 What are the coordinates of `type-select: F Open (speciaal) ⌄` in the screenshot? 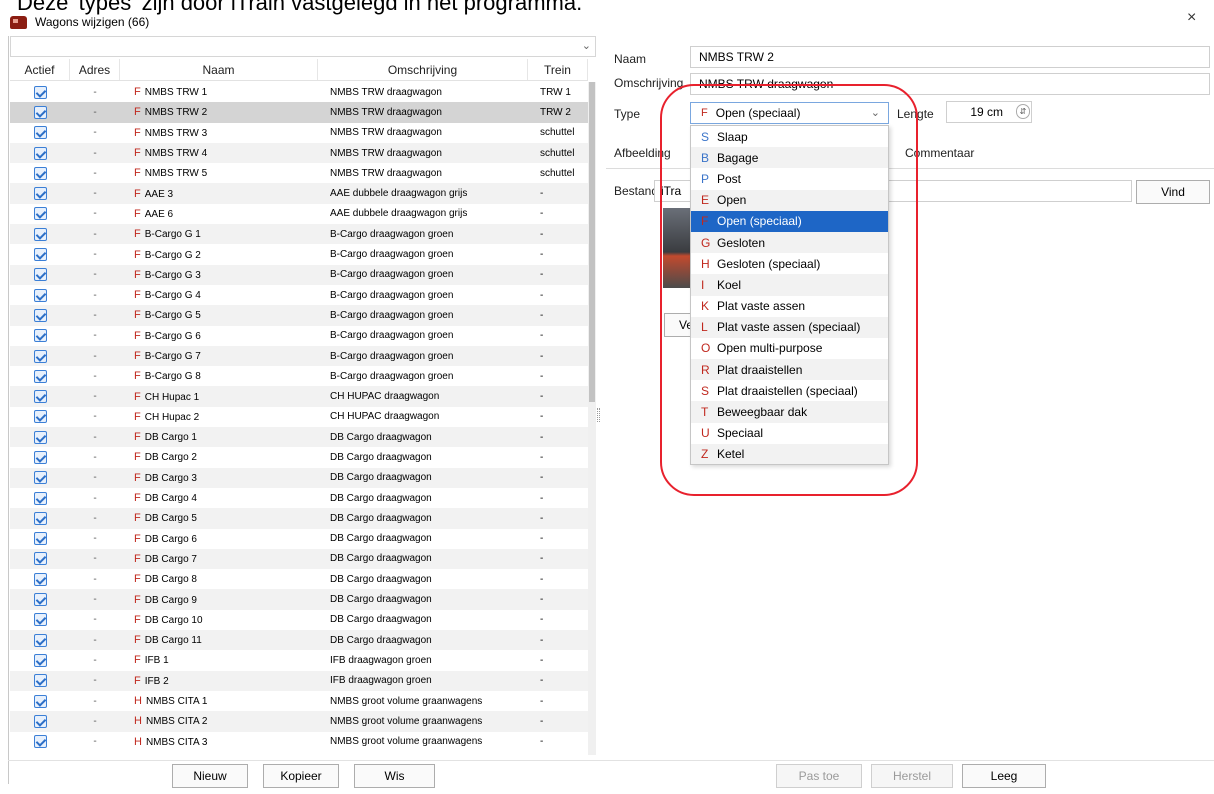 It's located at (789, 113).